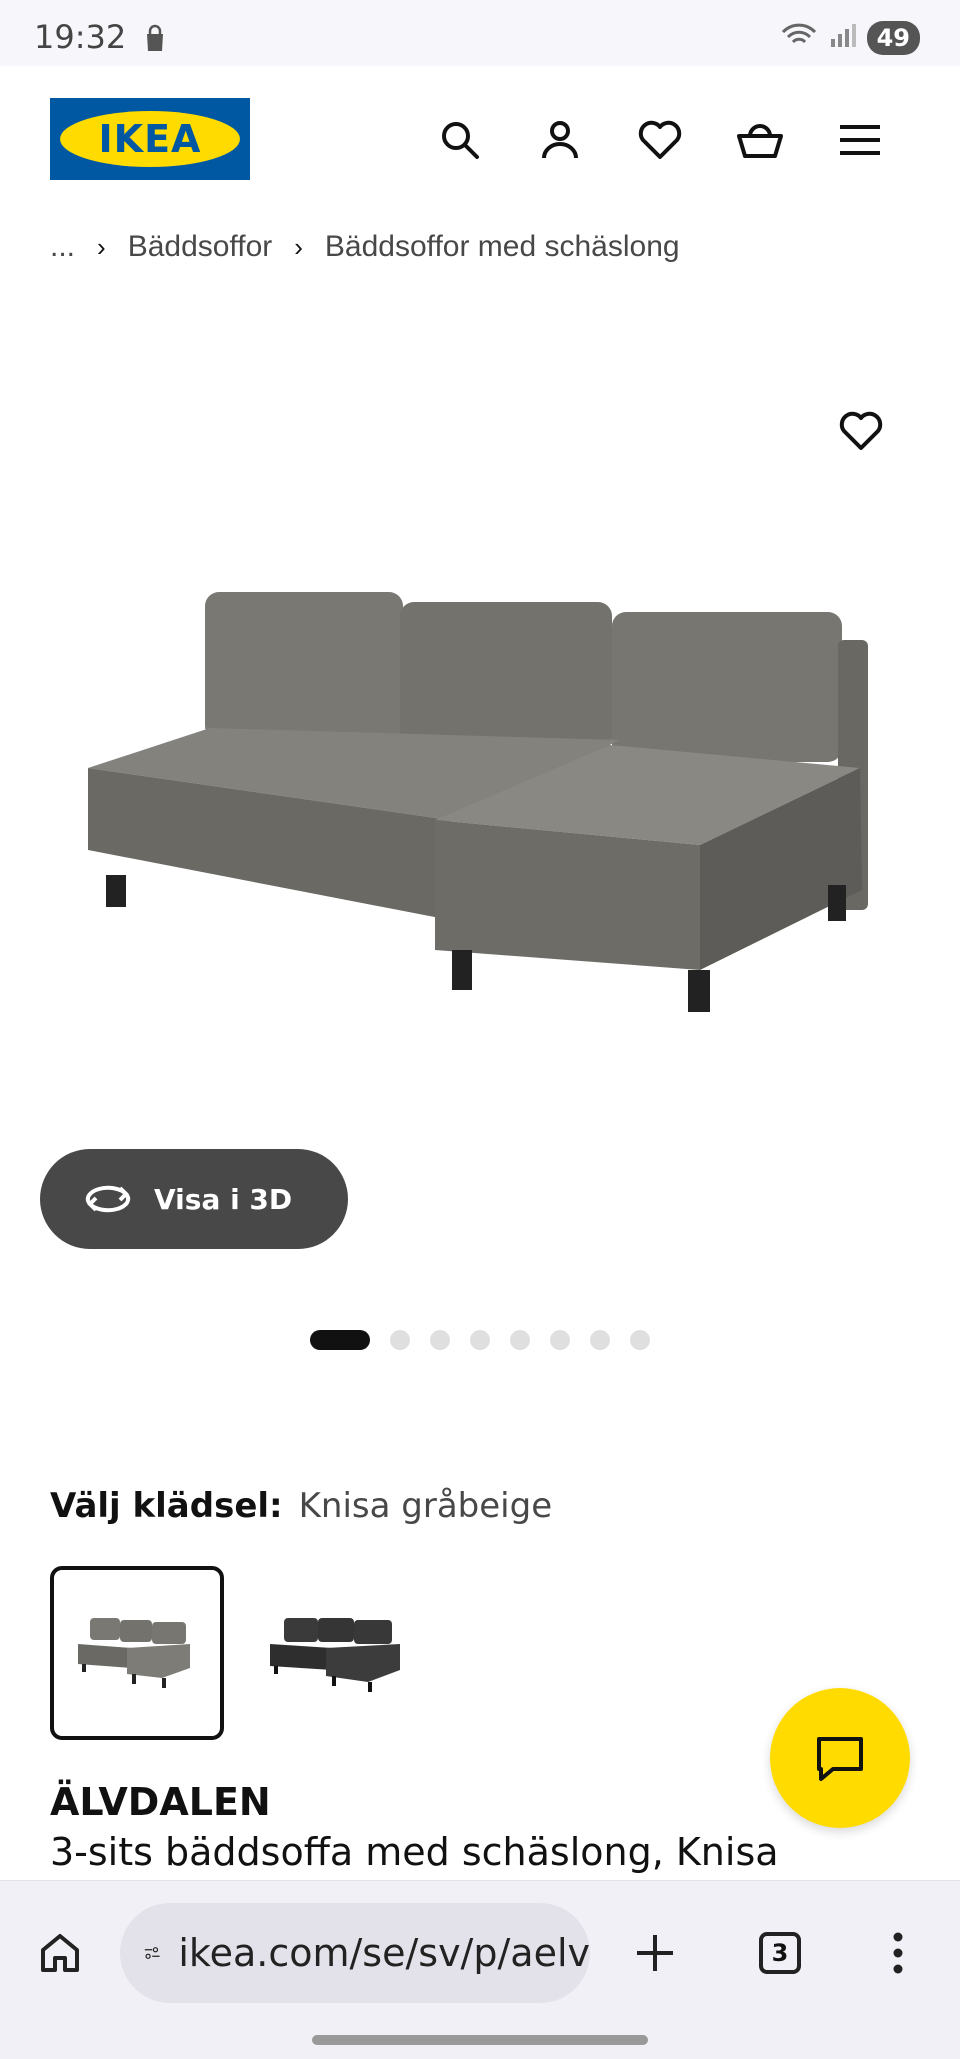  What do you see at coordinates (200, 247) in the screenshot?
I see `breadcrumb-item: Bäddsoffor` at bounding box center [200, 247].